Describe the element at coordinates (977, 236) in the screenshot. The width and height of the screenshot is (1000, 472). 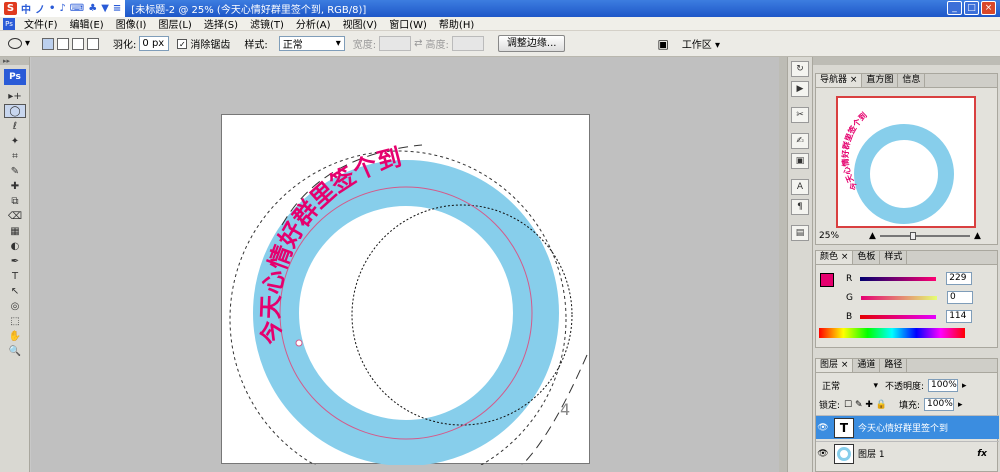
I see `zoom-in-icon: ▲` at that location.